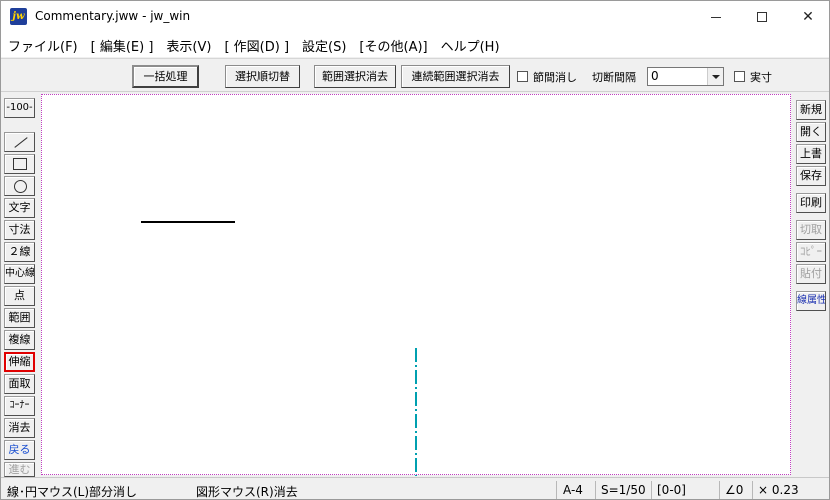  What do you see at coordinates (165, 76) in the screenshot?
I see `batch-process-button: 一括処理` at bounding box center [165, 76].